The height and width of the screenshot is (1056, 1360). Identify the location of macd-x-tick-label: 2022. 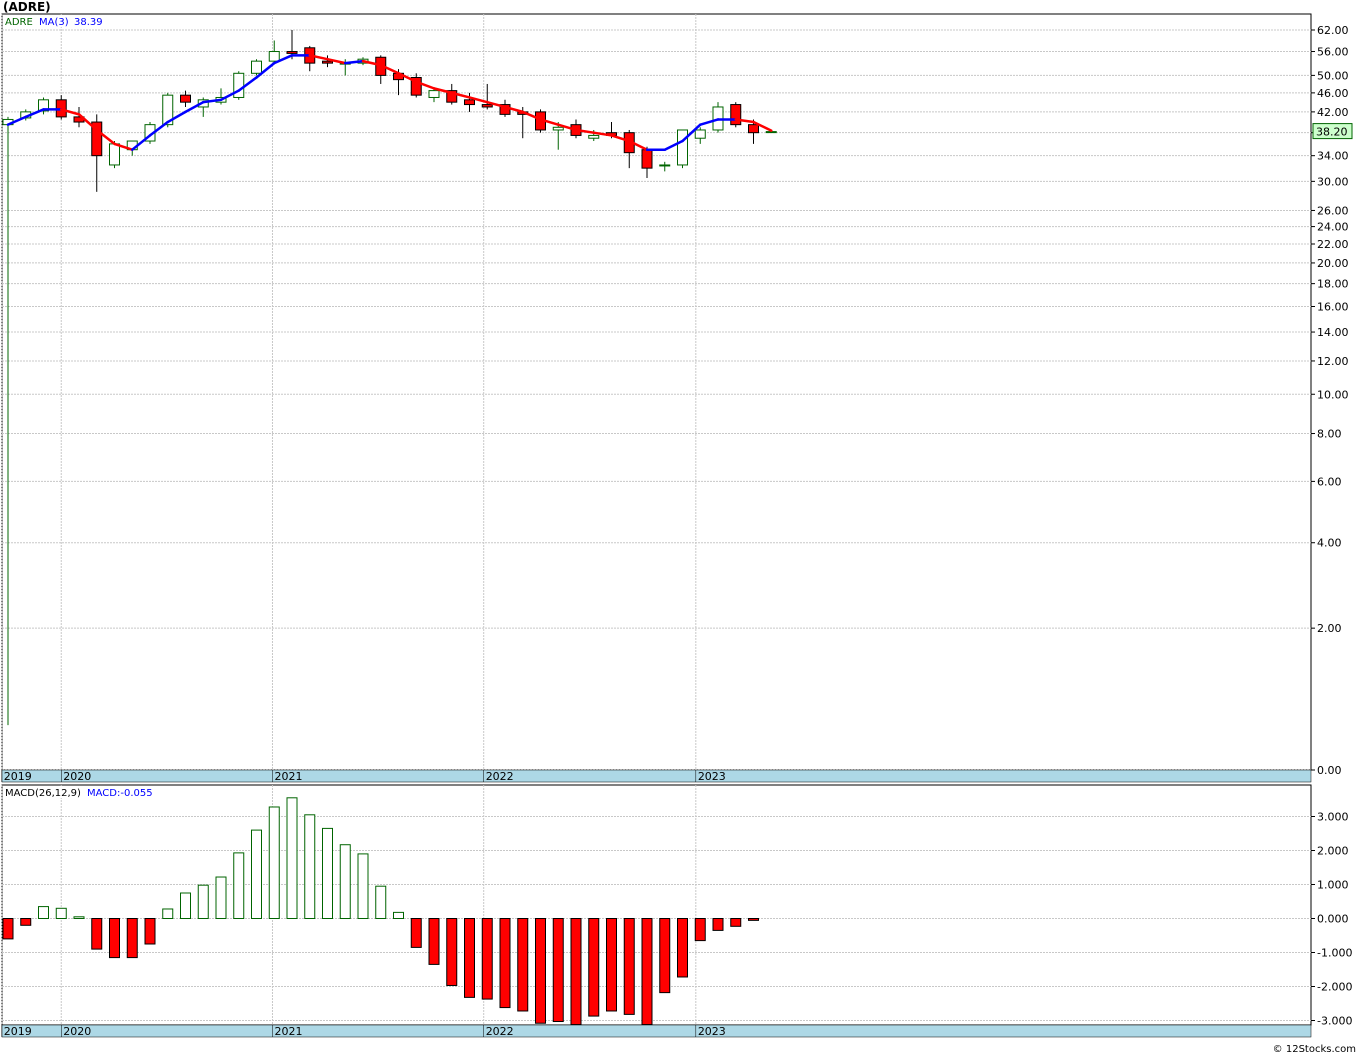
(500, 1031).